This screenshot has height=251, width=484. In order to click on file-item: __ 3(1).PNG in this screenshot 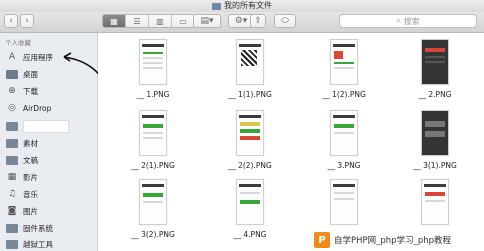, I will do `click(435, 140)`.